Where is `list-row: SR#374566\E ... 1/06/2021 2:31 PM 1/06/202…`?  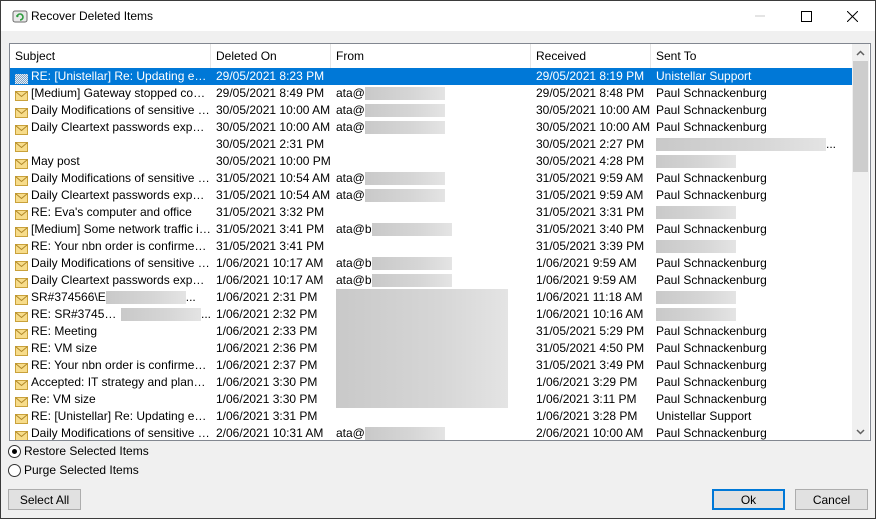
list-row: SR#374566\E ... 1/06/2021 2:31 PM 1/06/202… is located at coordinates (431, 297).